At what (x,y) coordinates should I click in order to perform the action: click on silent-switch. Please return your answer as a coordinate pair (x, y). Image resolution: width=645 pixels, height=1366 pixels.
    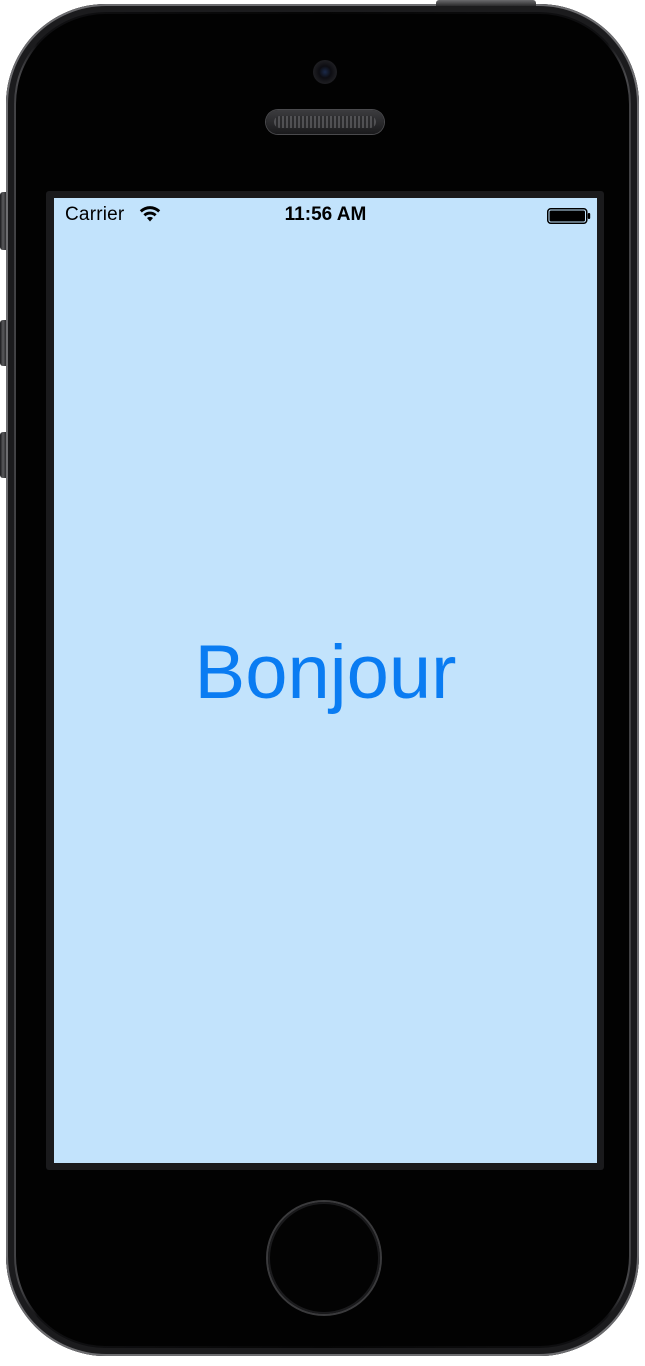
    Looking at the image, I should click on (3, 221).